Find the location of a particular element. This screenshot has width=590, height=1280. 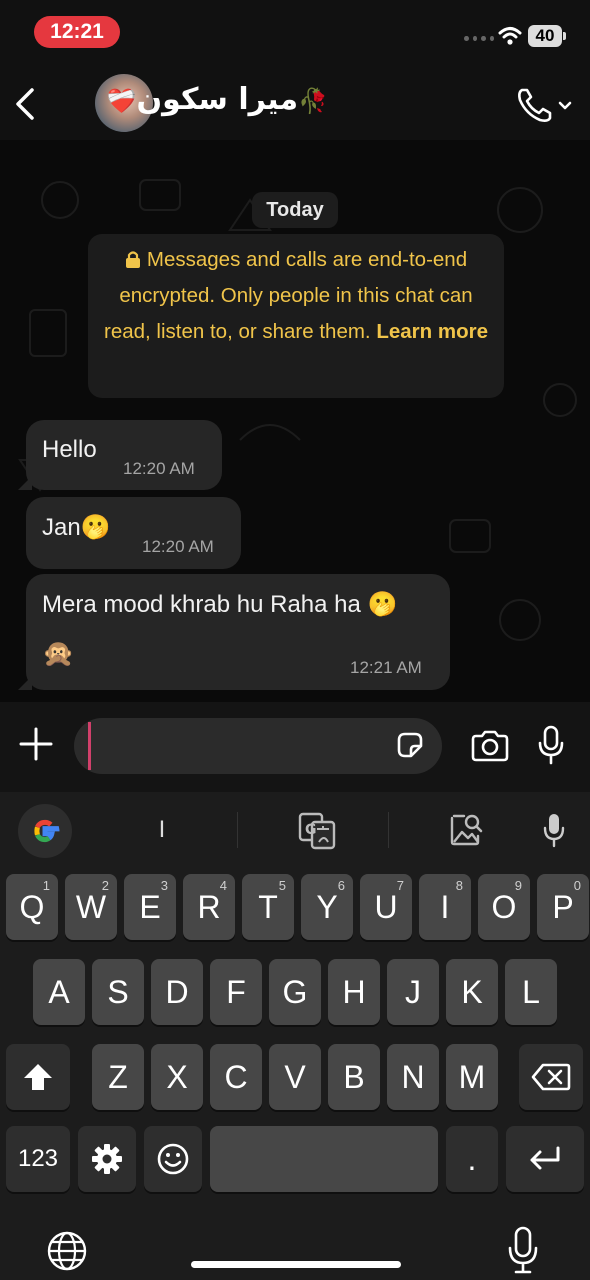

microphone-icon is located at coordinates (551, 745).